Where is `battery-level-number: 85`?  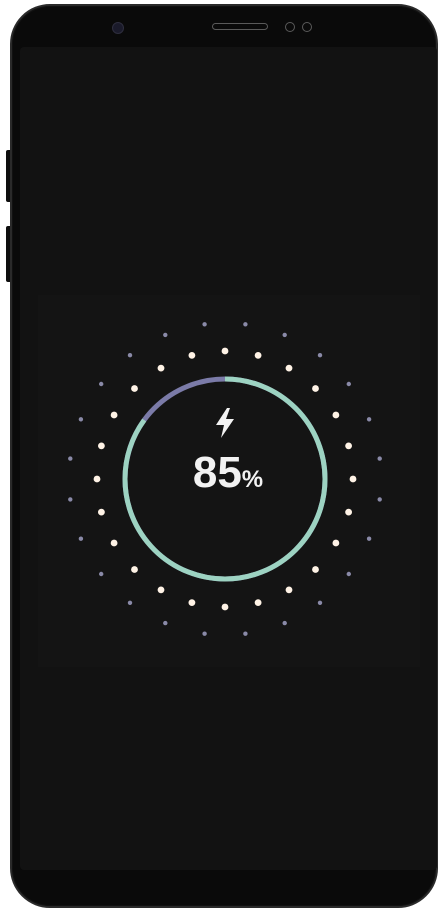 battery-level-number: 85 is located at coordinates (217, 472).